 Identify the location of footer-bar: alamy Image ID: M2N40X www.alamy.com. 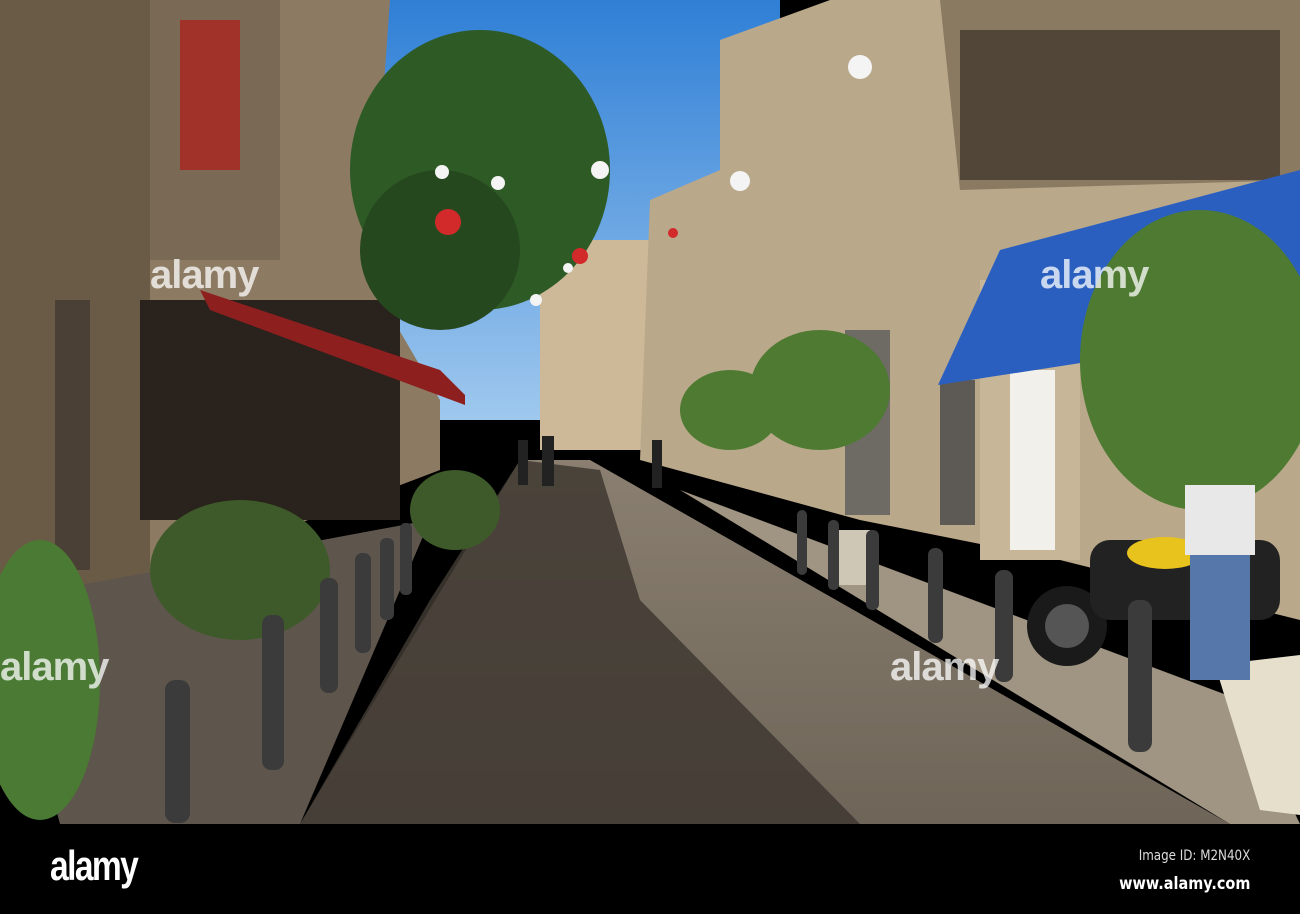
(650, 869).